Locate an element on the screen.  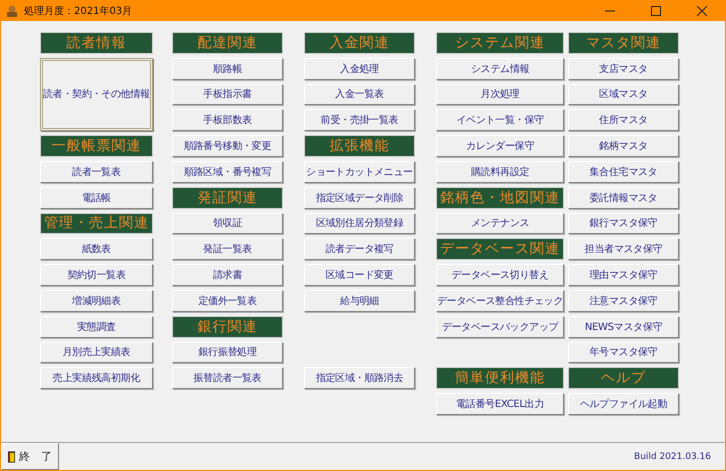
menu-button: メンテナンス is located at coordinates (500, 223).